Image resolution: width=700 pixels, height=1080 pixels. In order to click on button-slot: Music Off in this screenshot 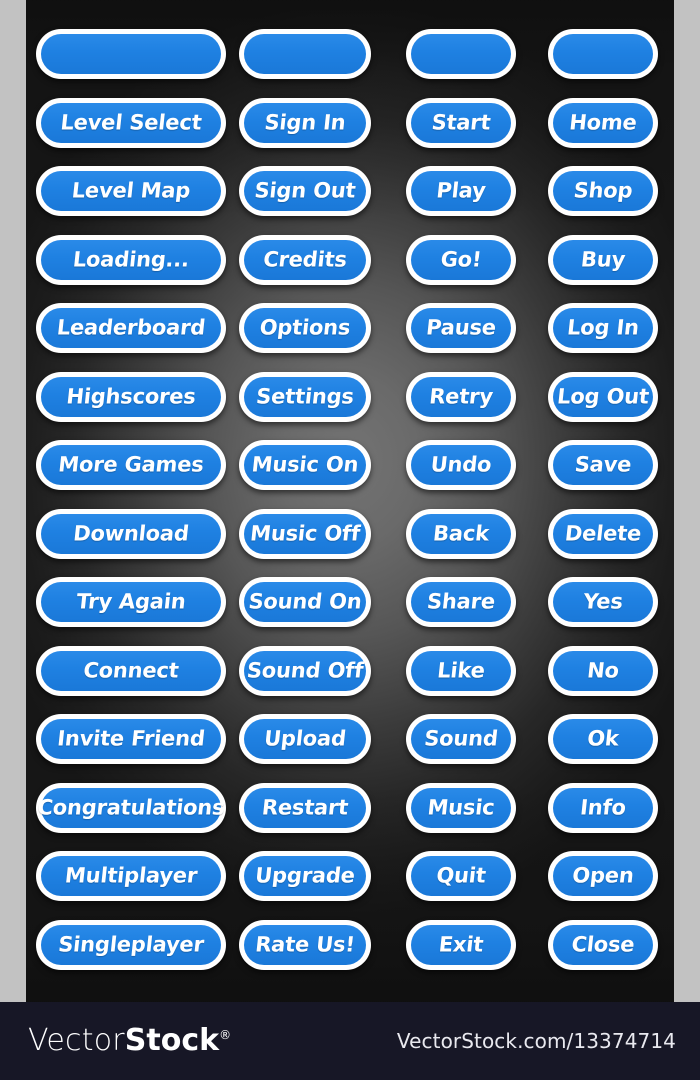, I will do `click(305, 533)`.